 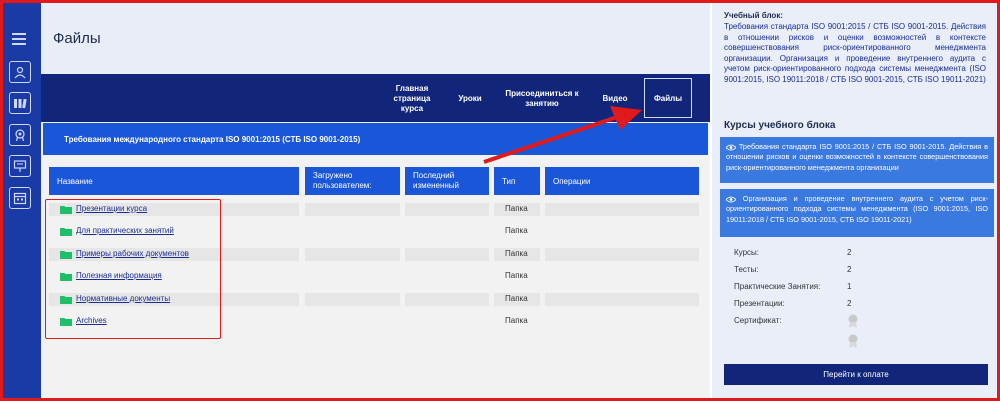 I want to click on menu-icon, so click(x=19, y=39).